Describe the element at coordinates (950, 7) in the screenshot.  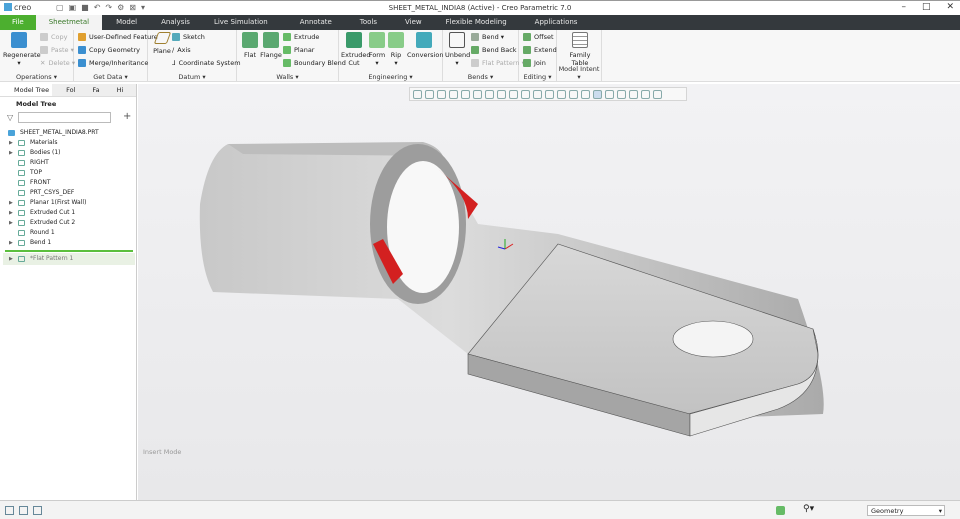
I see `close-icon: ✕` at that location.